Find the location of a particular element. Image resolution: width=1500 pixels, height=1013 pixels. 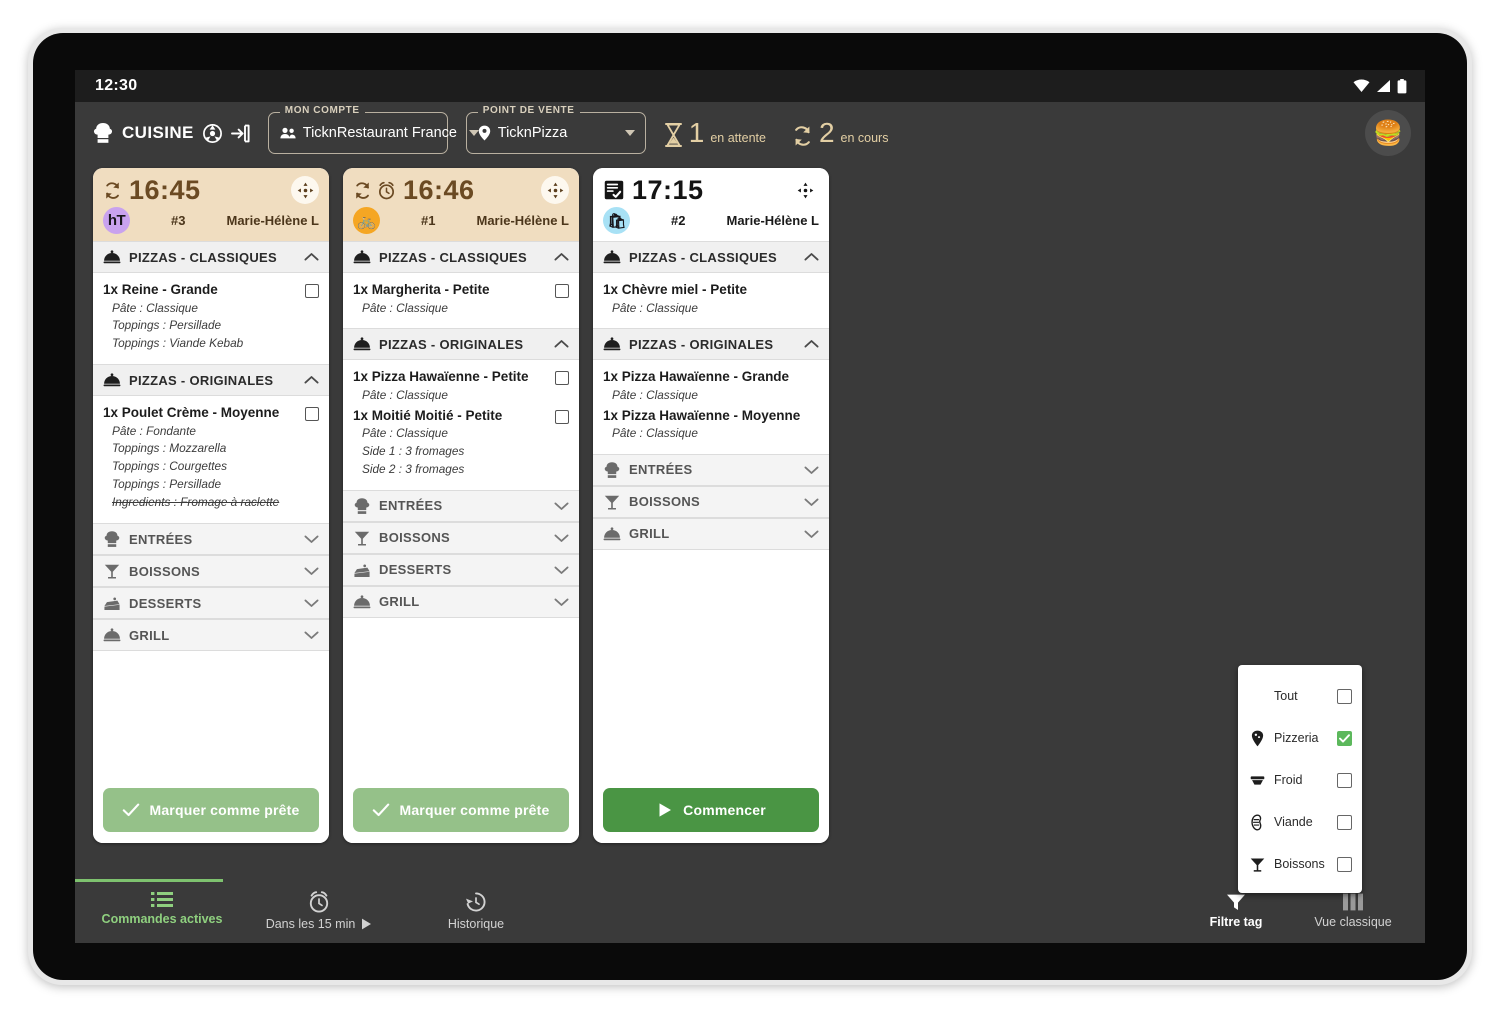

filter-row-boissons: Boissons is located at coordinates (1300, 864).